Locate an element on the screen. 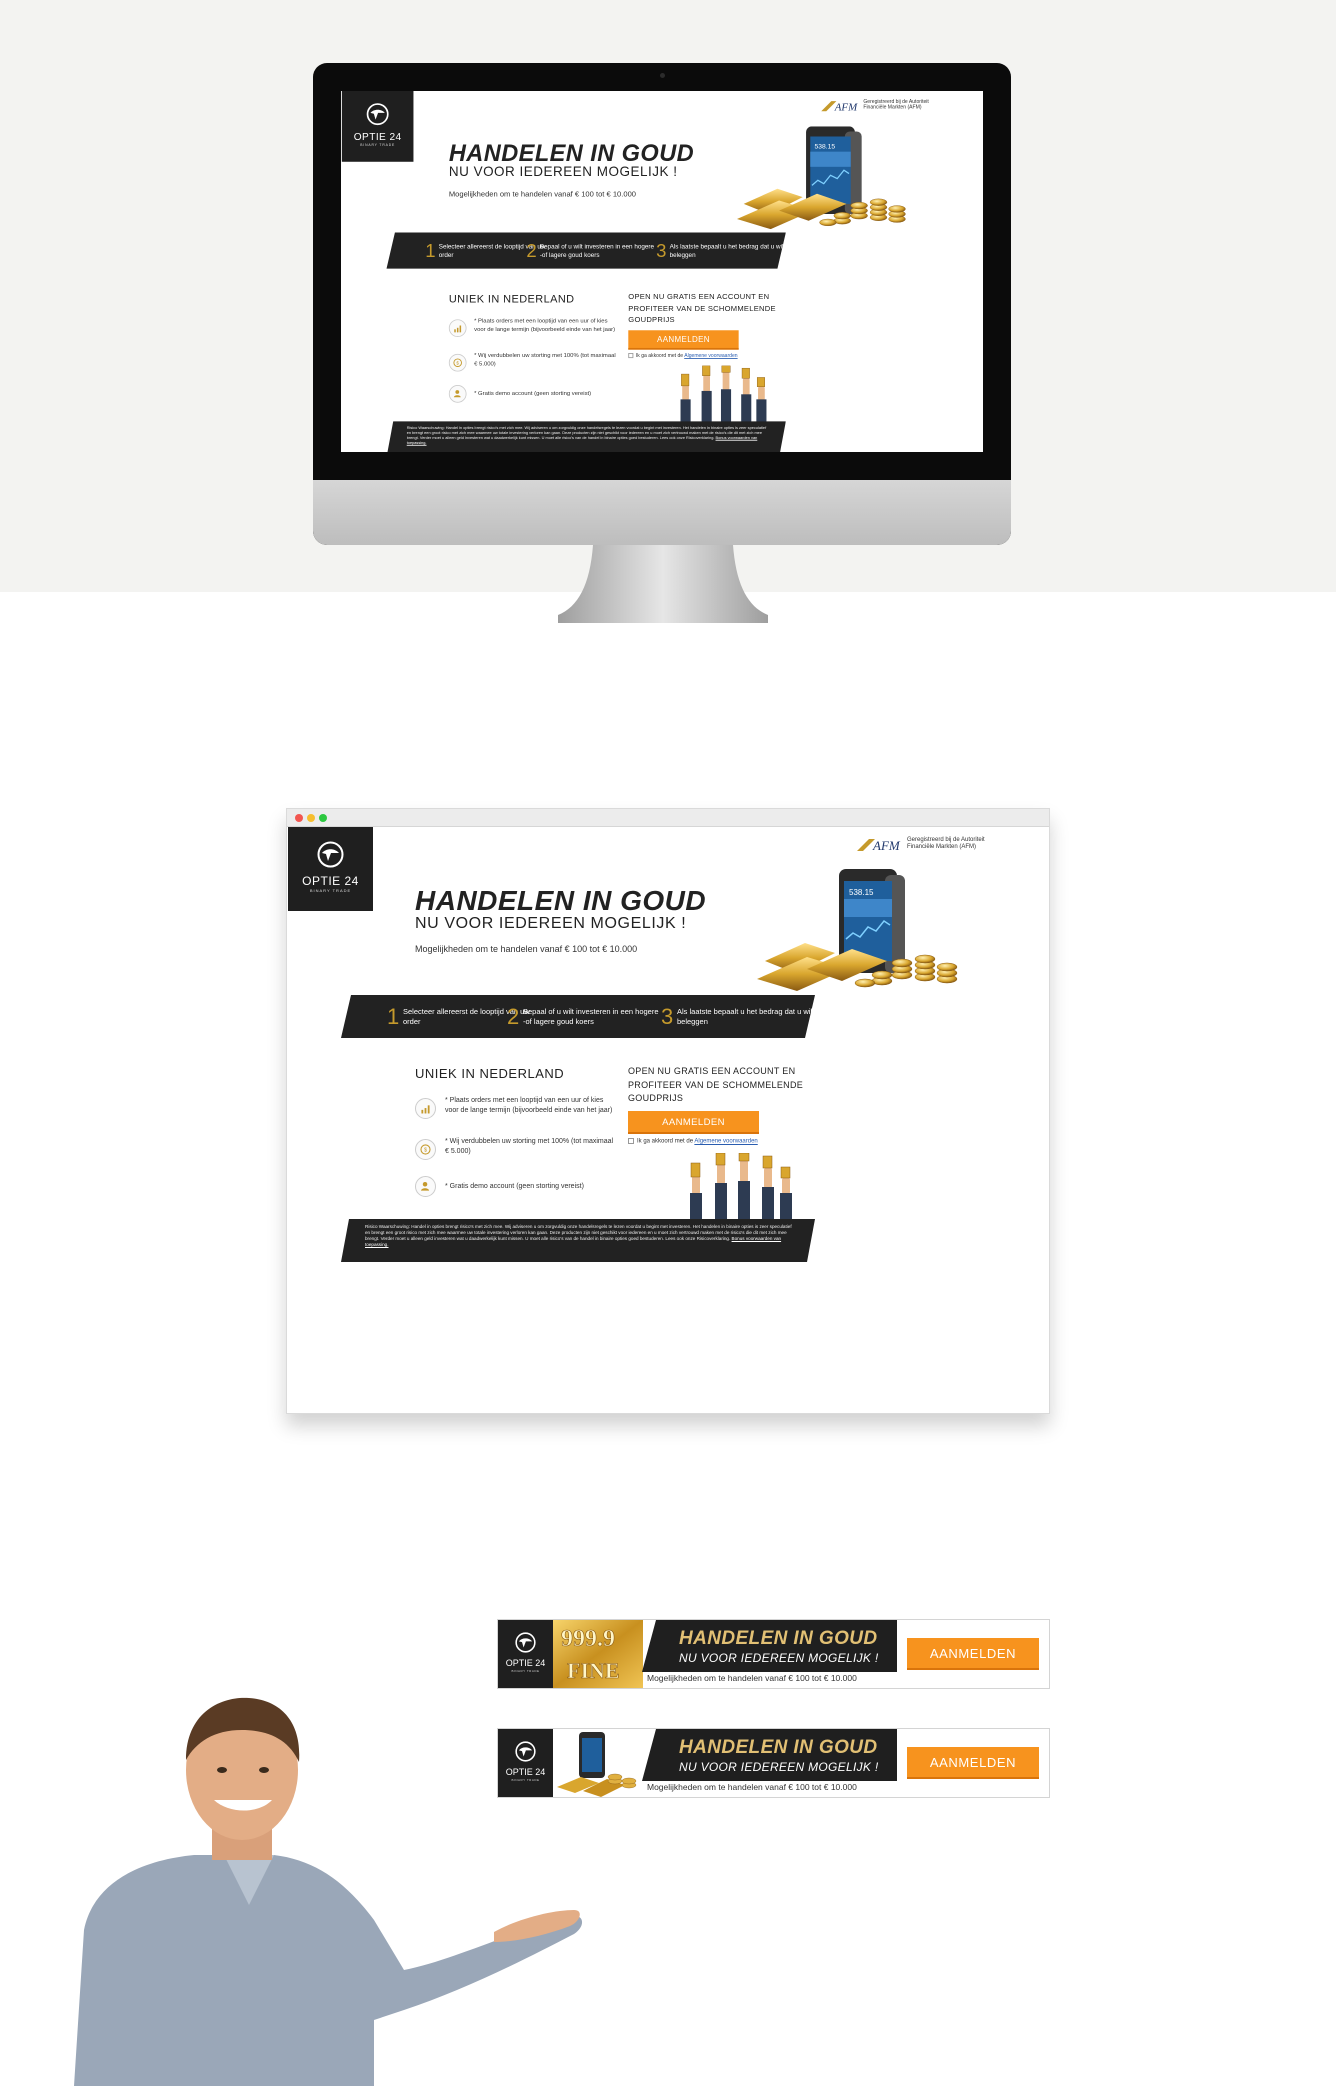 The width and height of the screenshot is (1336, 2086). subheadline: NU VOOR IEDEREEN MOGELIJK ! is located at coordinates (563, 172).